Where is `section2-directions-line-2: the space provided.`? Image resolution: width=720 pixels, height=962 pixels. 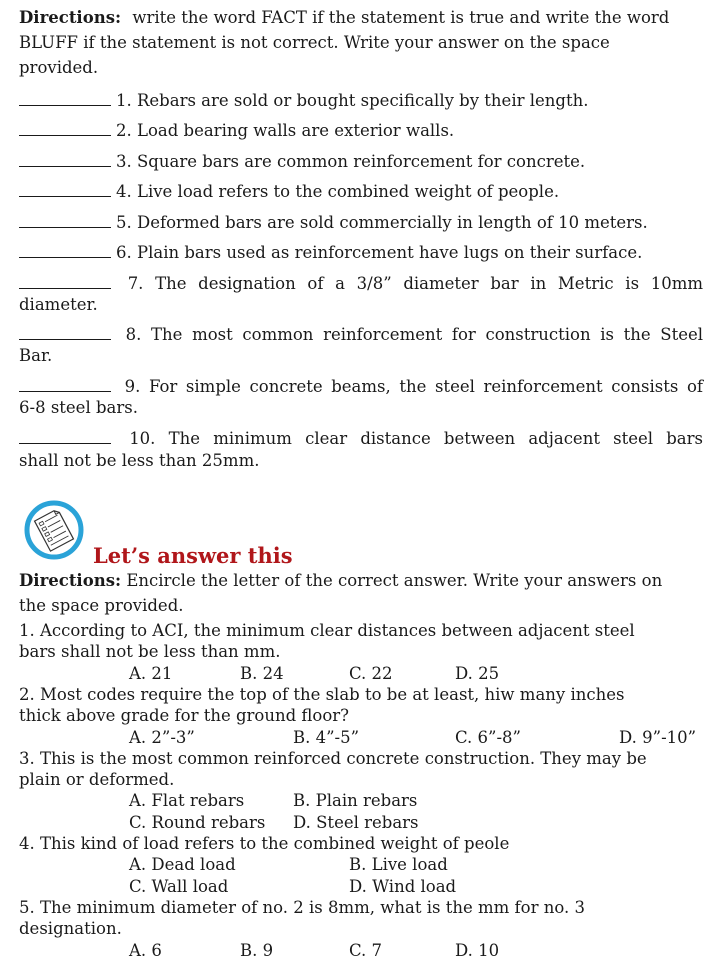
section2-directions-line-2: the space provided. is located at coordinates (101, 605).